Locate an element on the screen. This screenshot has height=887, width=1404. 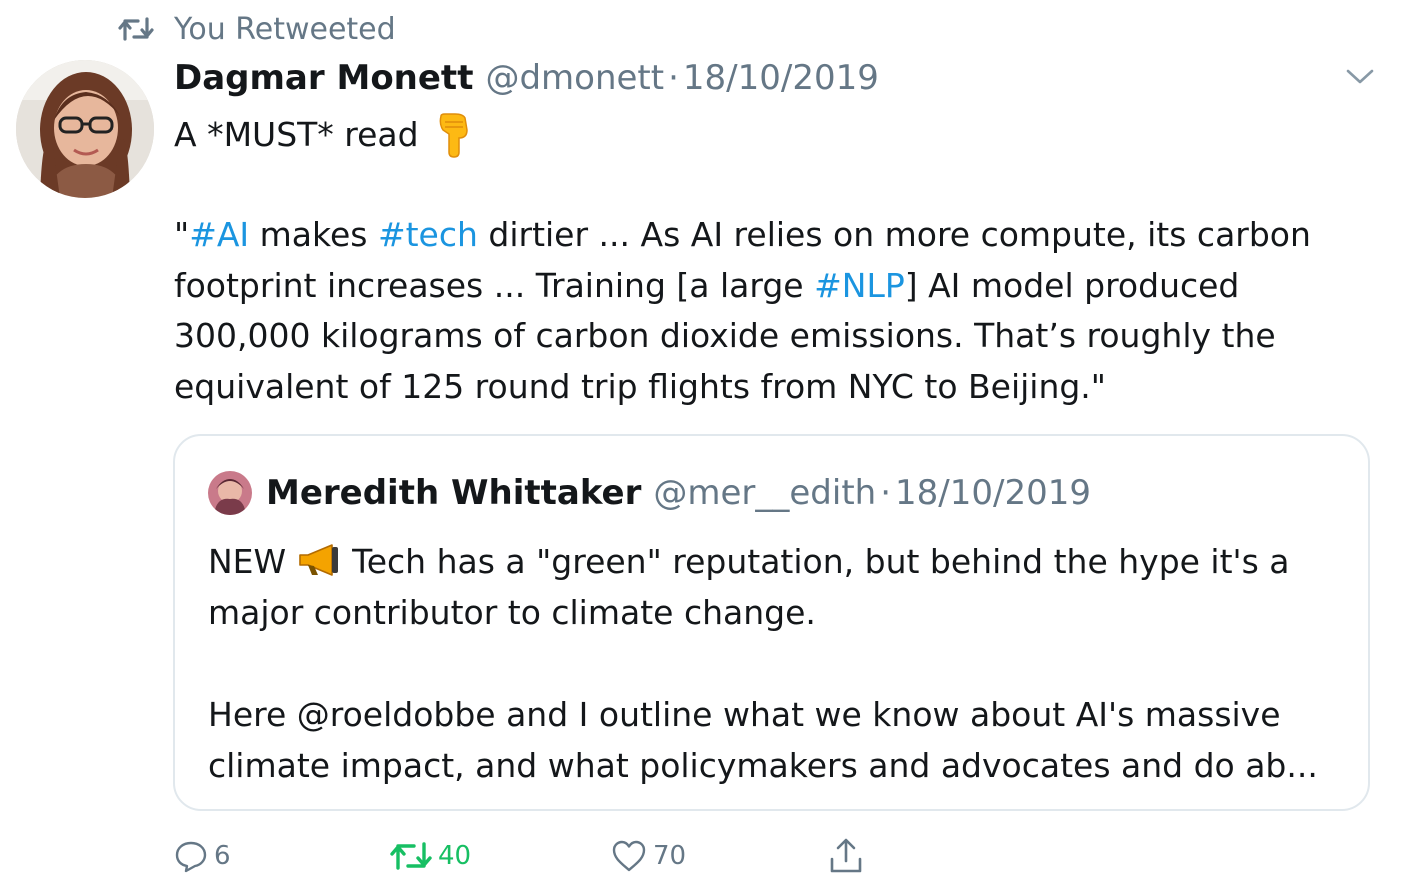
share-button is located at coordinates (849, 856).